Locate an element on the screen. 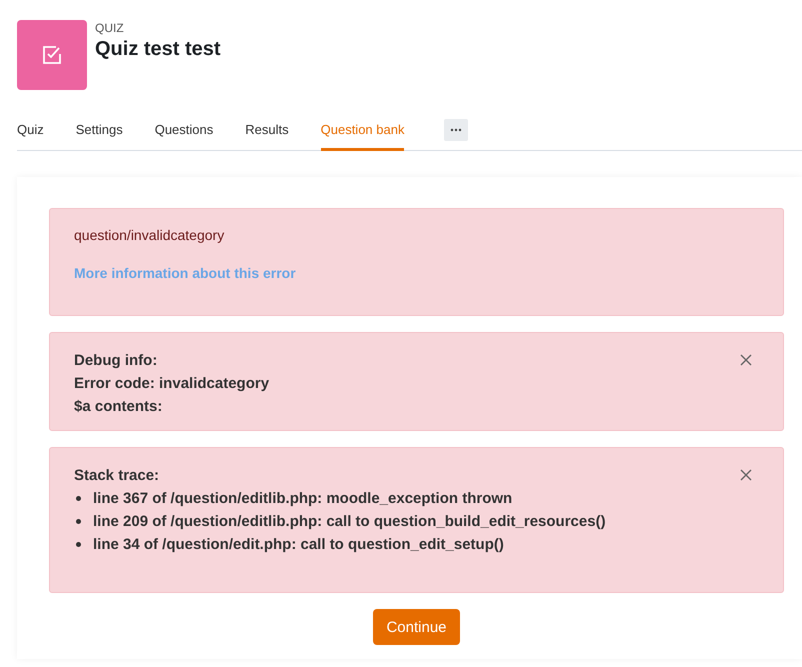 Image resolution: width=802 pixels, height=667 pixels. debug-line: Debug info: is located at coordinates (116, 361).